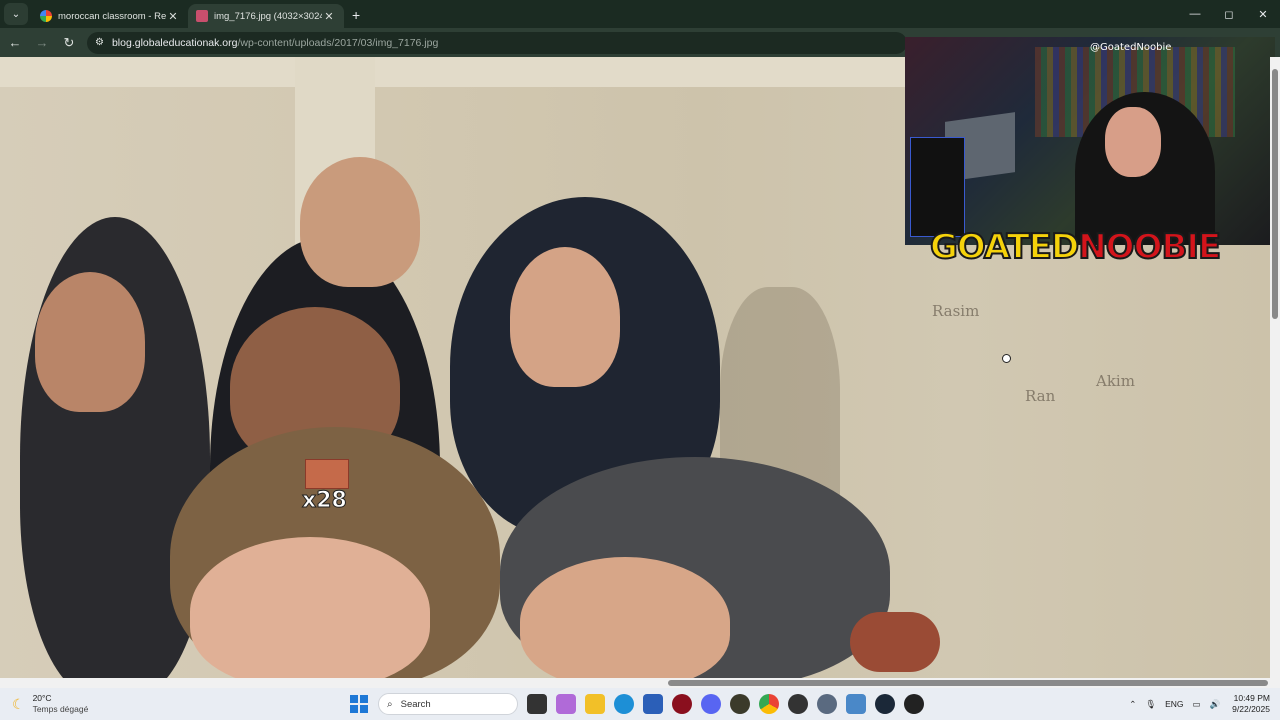 This screenshot has height=720, width=1280. I want to click on file-explorer-icon, so click(595, 704).